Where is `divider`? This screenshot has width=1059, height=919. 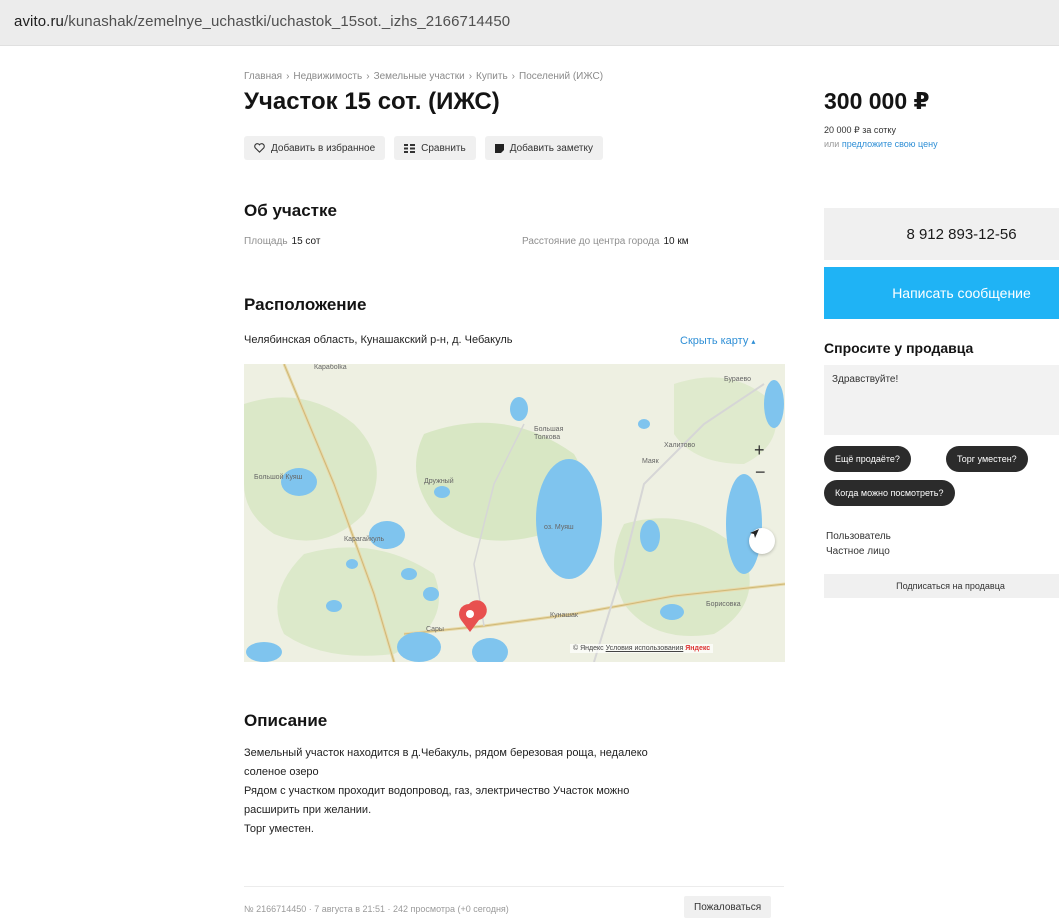
divider is located at coordinates (514, 886).